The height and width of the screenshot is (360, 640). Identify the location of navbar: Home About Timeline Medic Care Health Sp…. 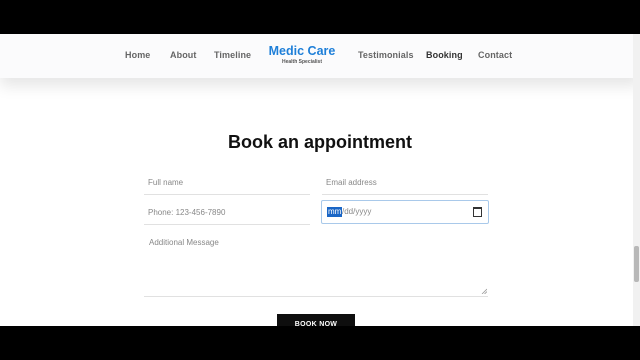
(320, 56).